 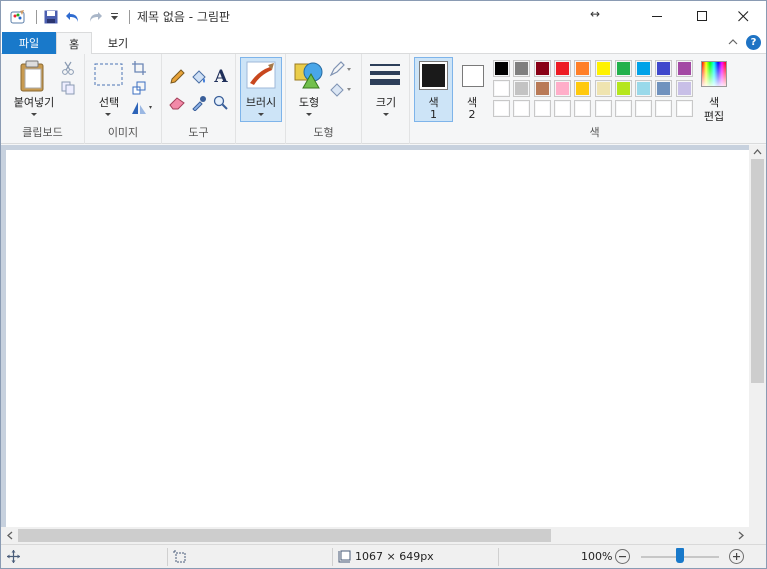 I want to click on size-button, so click(x=385, y=75).